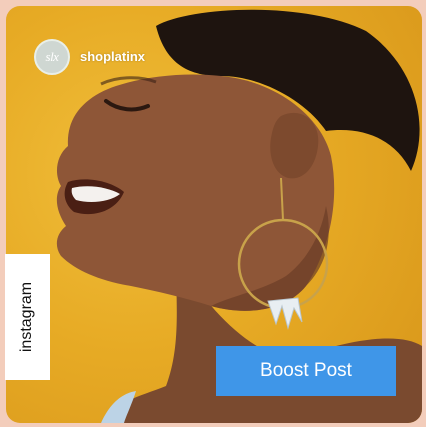  Describe the element at coordinates (306, 371) in the screenshot. I see `boost-post-button: Boost Post` at that location.